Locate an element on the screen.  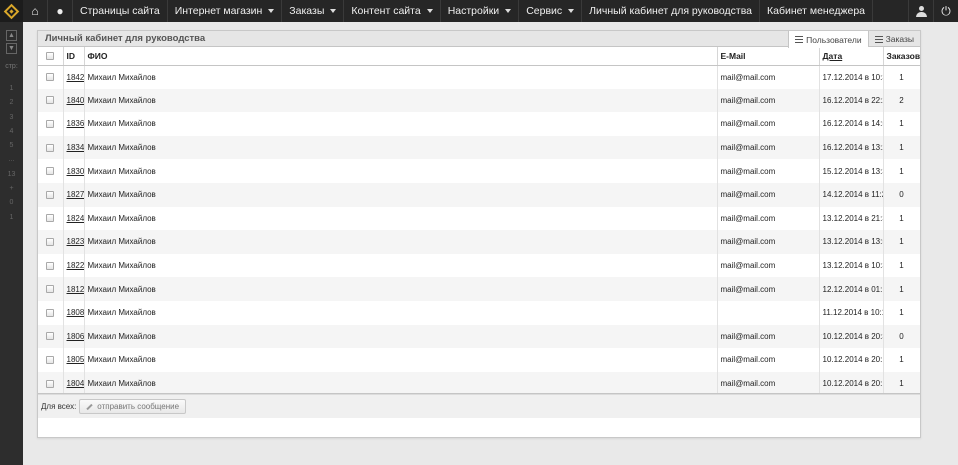
sidebar-expand-button: ▲ is located at coordinates (11, 35).